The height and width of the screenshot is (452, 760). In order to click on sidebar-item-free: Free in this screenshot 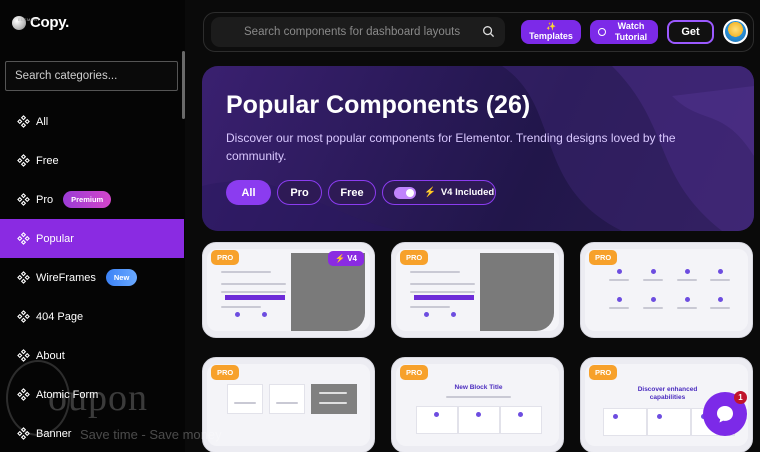, I will do `click(92, 160)`.